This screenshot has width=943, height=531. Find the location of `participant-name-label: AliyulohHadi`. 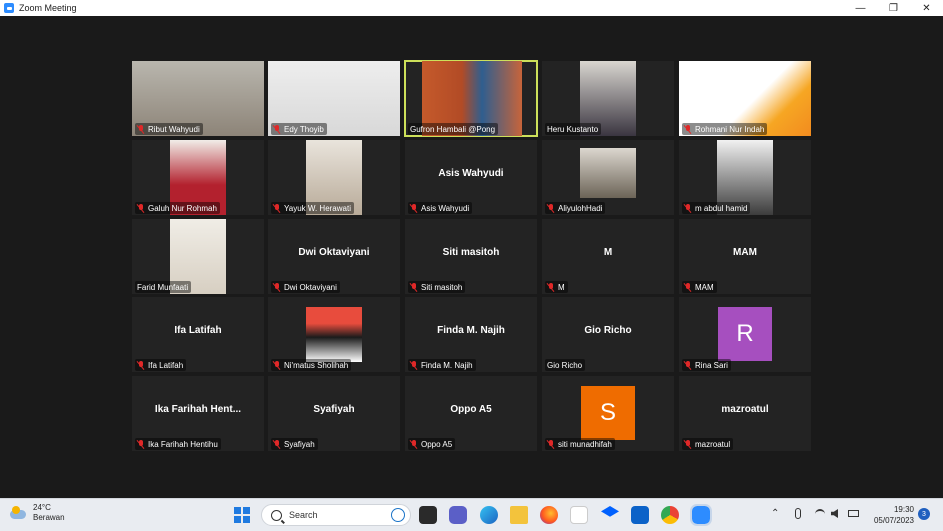

participant-name-label: AliyulohHadi is located at coordinates (575, 208).